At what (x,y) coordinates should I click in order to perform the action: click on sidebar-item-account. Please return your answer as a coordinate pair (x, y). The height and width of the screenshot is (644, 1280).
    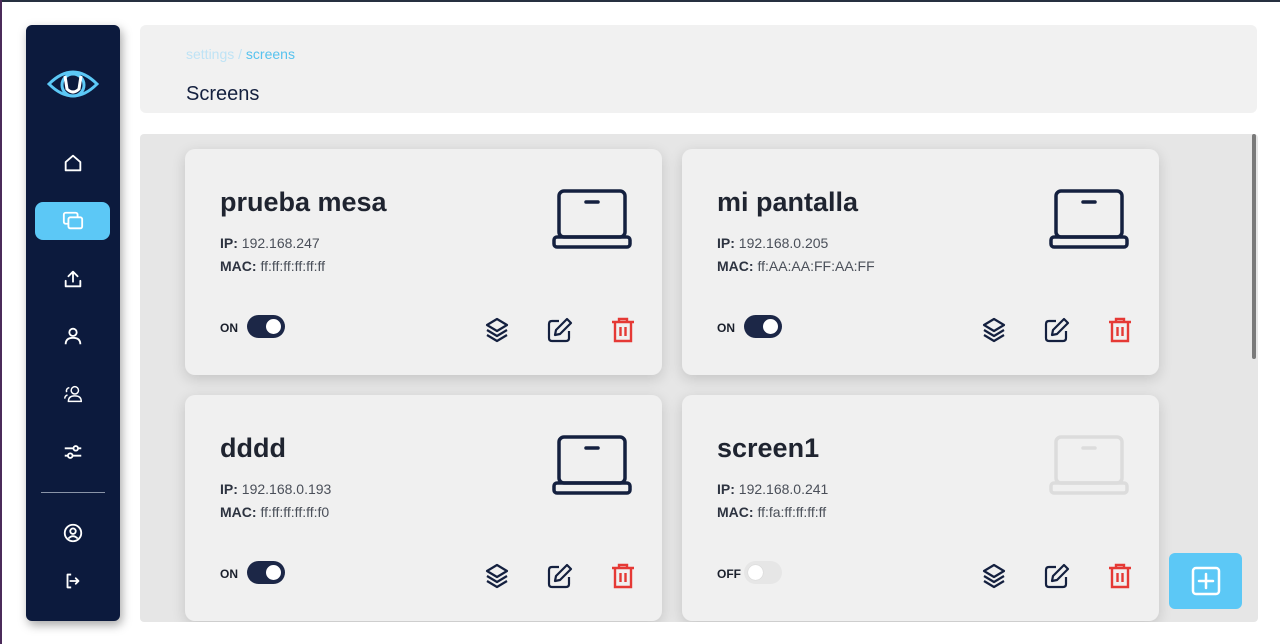
    Looking at the image, I should click on (72, 533).